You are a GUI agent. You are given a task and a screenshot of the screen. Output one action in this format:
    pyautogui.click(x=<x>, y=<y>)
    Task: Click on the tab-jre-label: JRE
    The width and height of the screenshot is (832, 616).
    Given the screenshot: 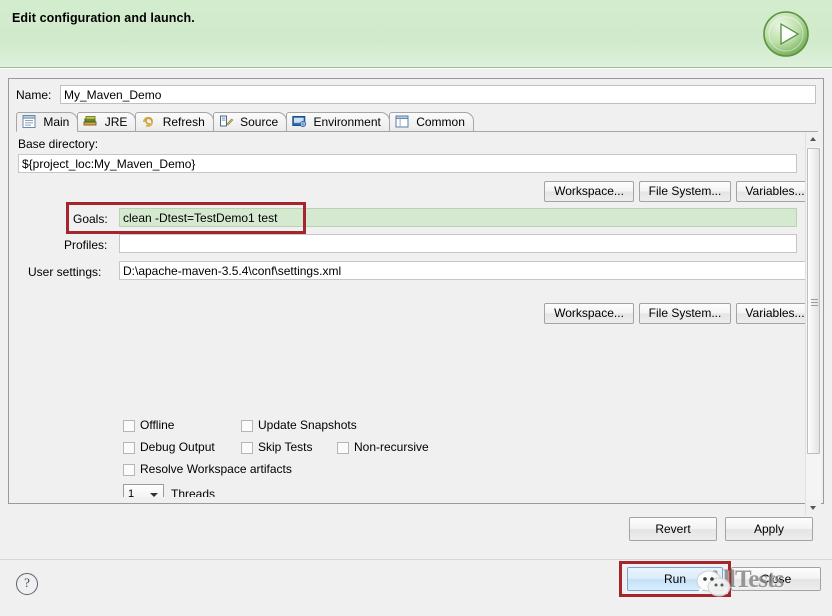 What is the action you would take?
    pyautogui.click(x=116, y=122)
    